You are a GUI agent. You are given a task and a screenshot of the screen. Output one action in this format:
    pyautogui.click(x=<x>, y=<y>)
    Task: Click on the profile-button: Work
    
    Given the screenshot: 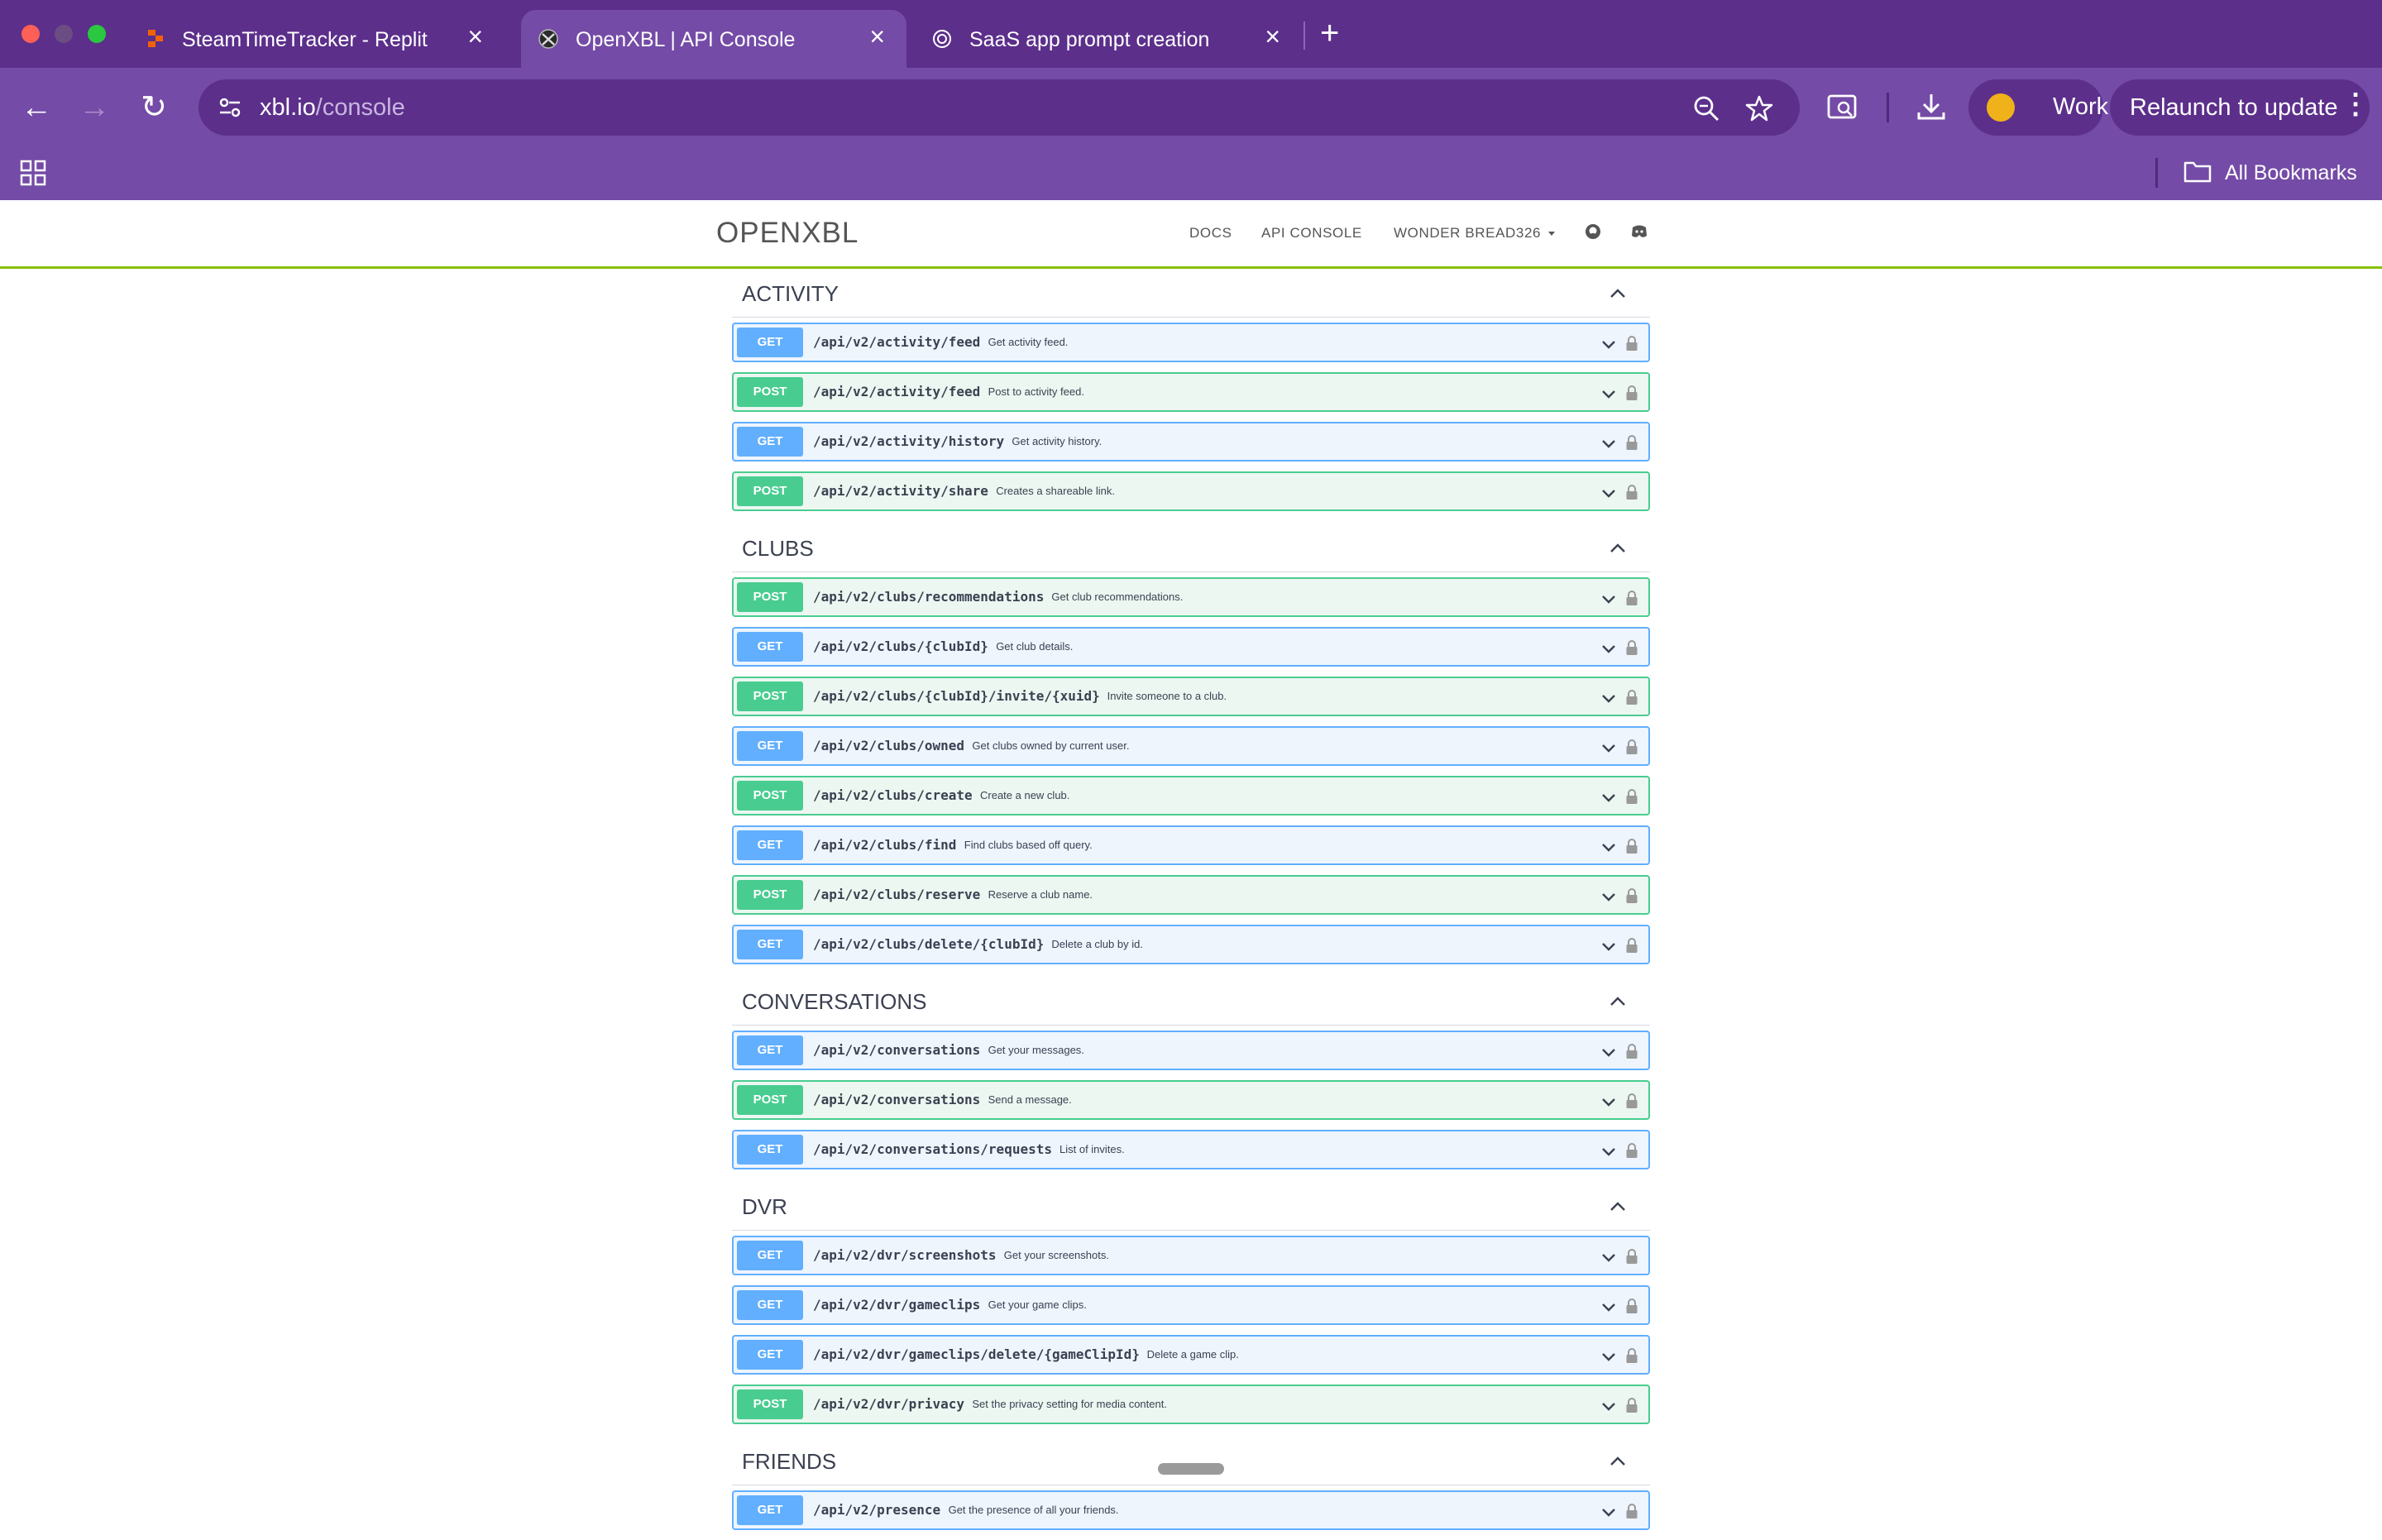 What is the action you would take?
    pyautogui.click(x=2038, y=107)
    